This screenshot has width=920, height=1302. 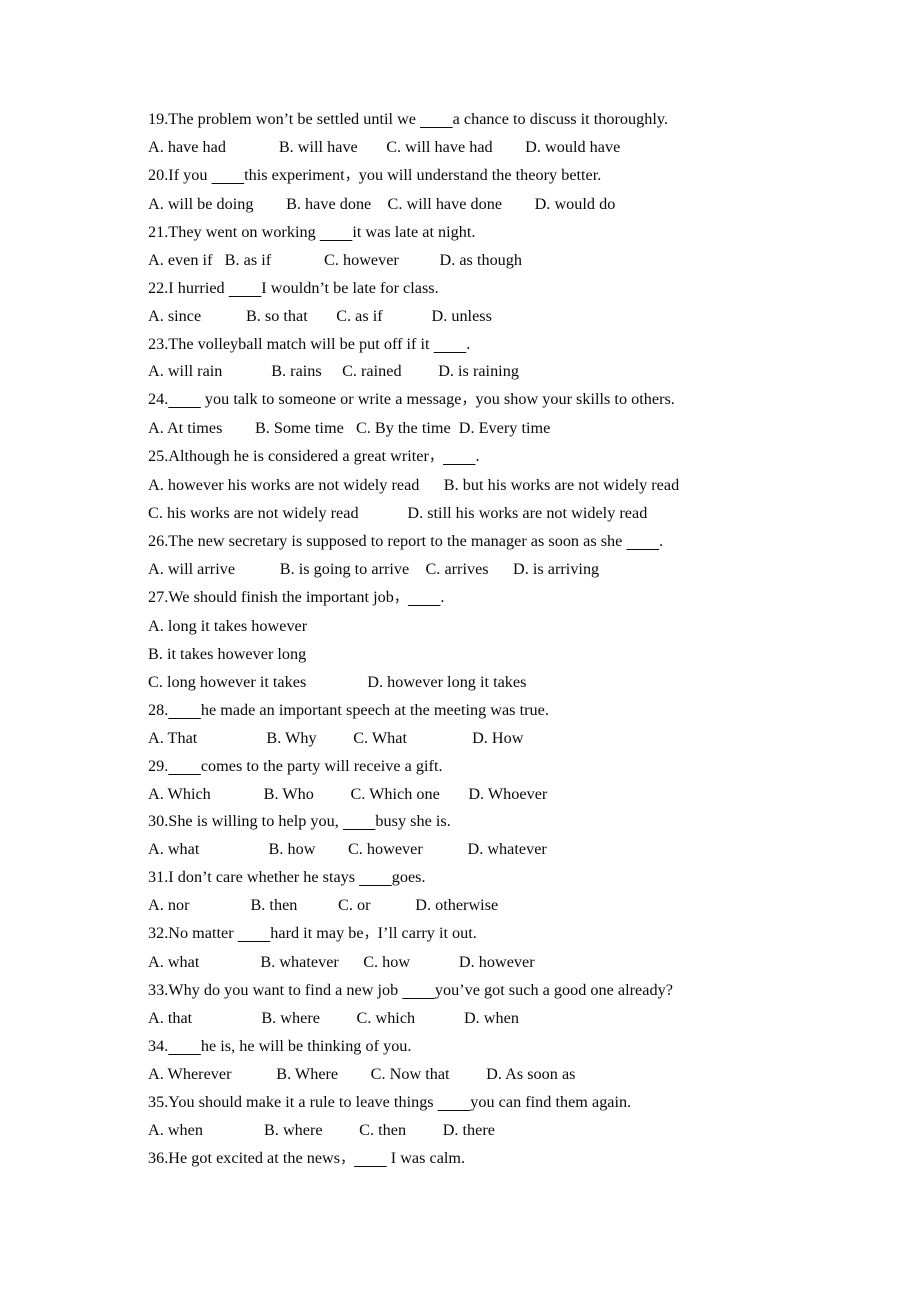 What do you see at coordinates (321, 1129) in the screenshot?
I see `answer-options: A. when B. where C. then D. there` at bounding box center [321, 1129].